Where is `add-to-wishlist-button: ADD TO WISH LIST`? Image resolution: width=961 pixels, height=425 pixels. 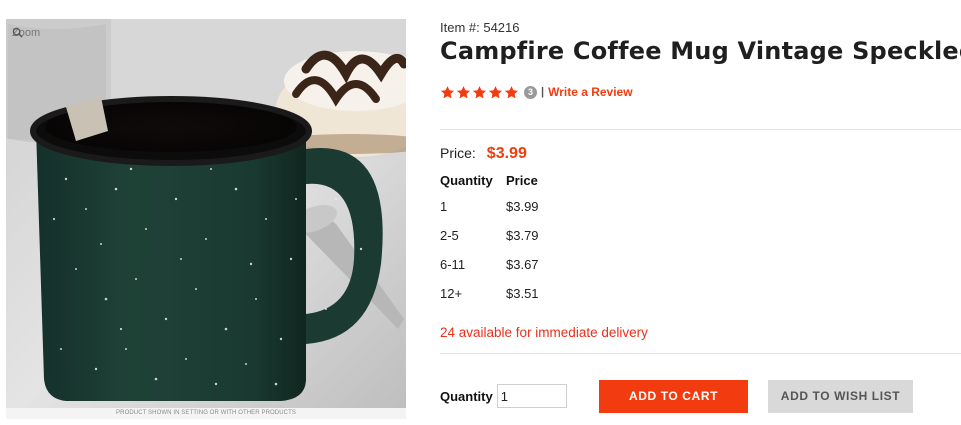 add-to-wishlist-button: ADD TO WISH LIST is located at coordinates (840, 396).